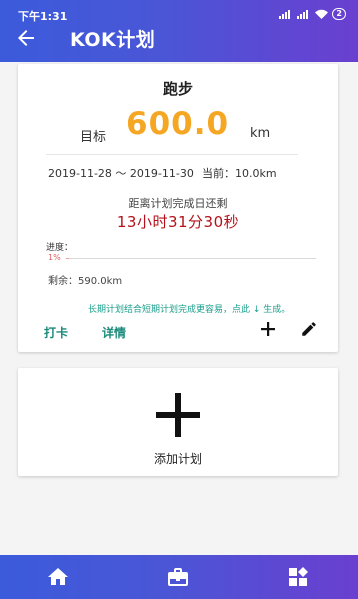 The image size is (358, 599). I want to click on add-plus-icon, so click(178, 415).